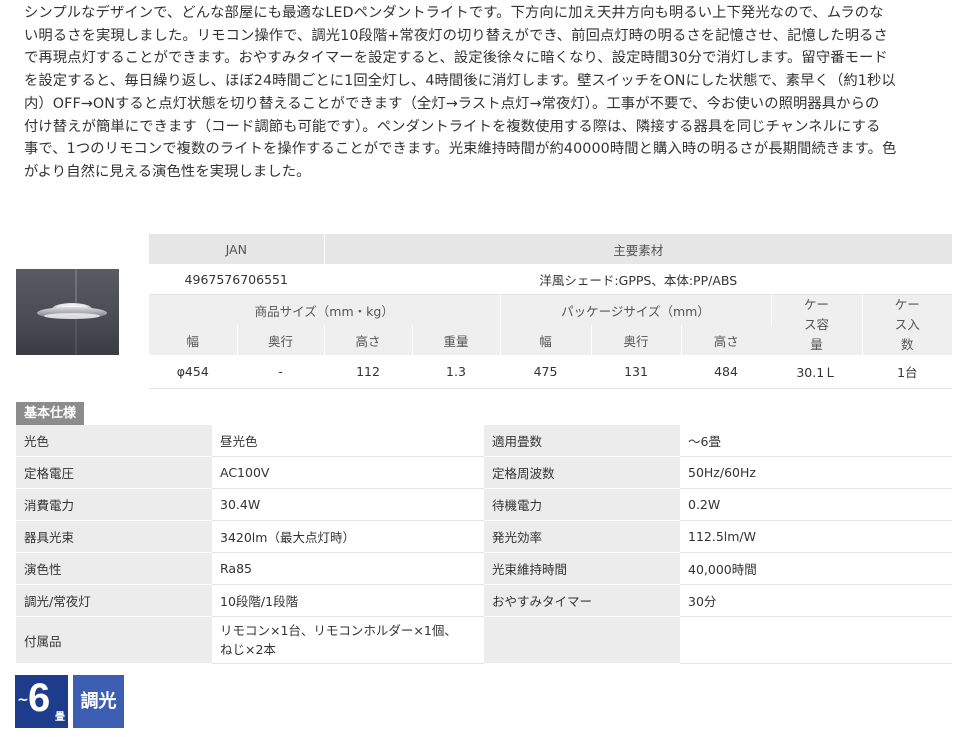 This screenshot has height=737, width=956. Describe the element at coordinates (114, 568) in the screenshot. I see `spec-label: 演色性` at that location.